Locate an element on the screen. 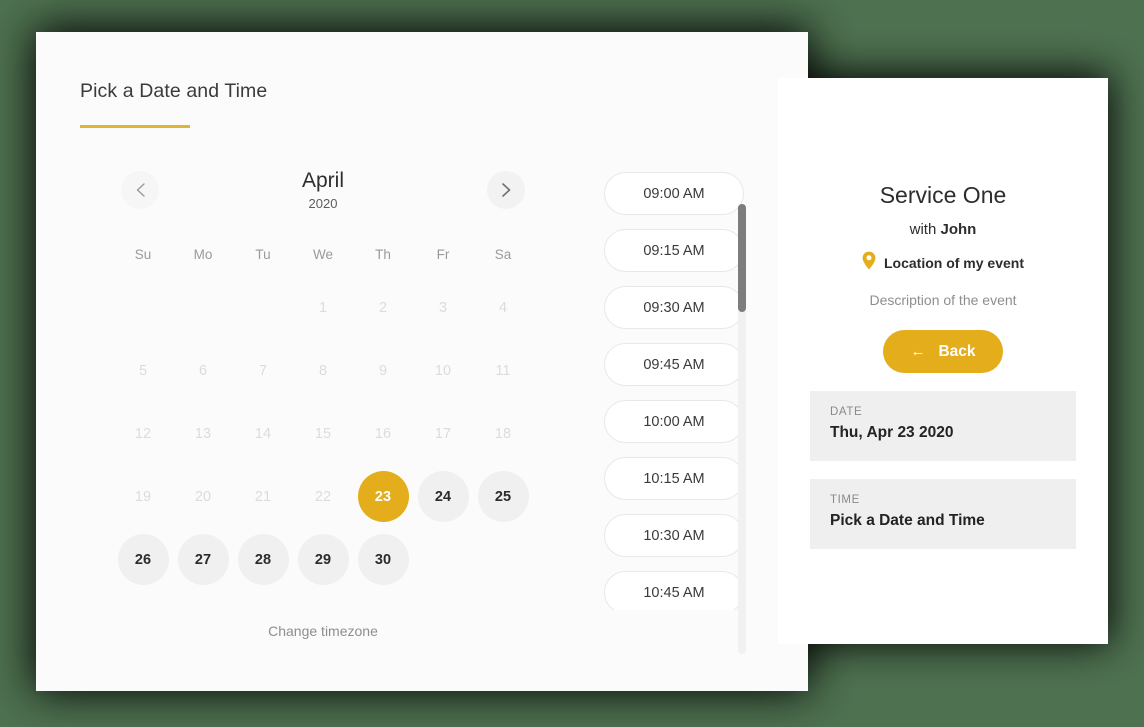 Image resolution: width=1144 pixels, height=727 pixels. calendar-day-cell: 30 is located at coordinates (383, 559).